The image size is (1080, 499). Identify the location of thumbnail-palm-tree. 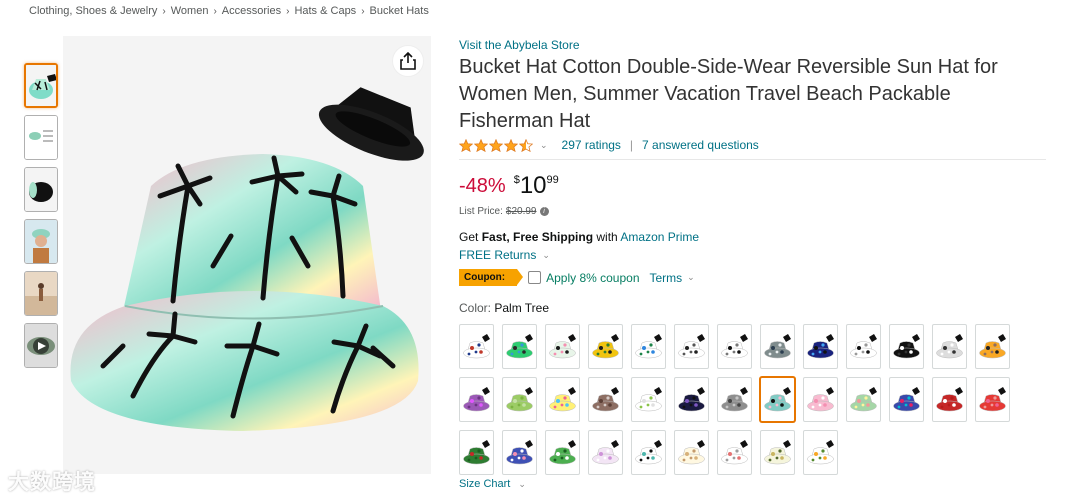
(41, 85).